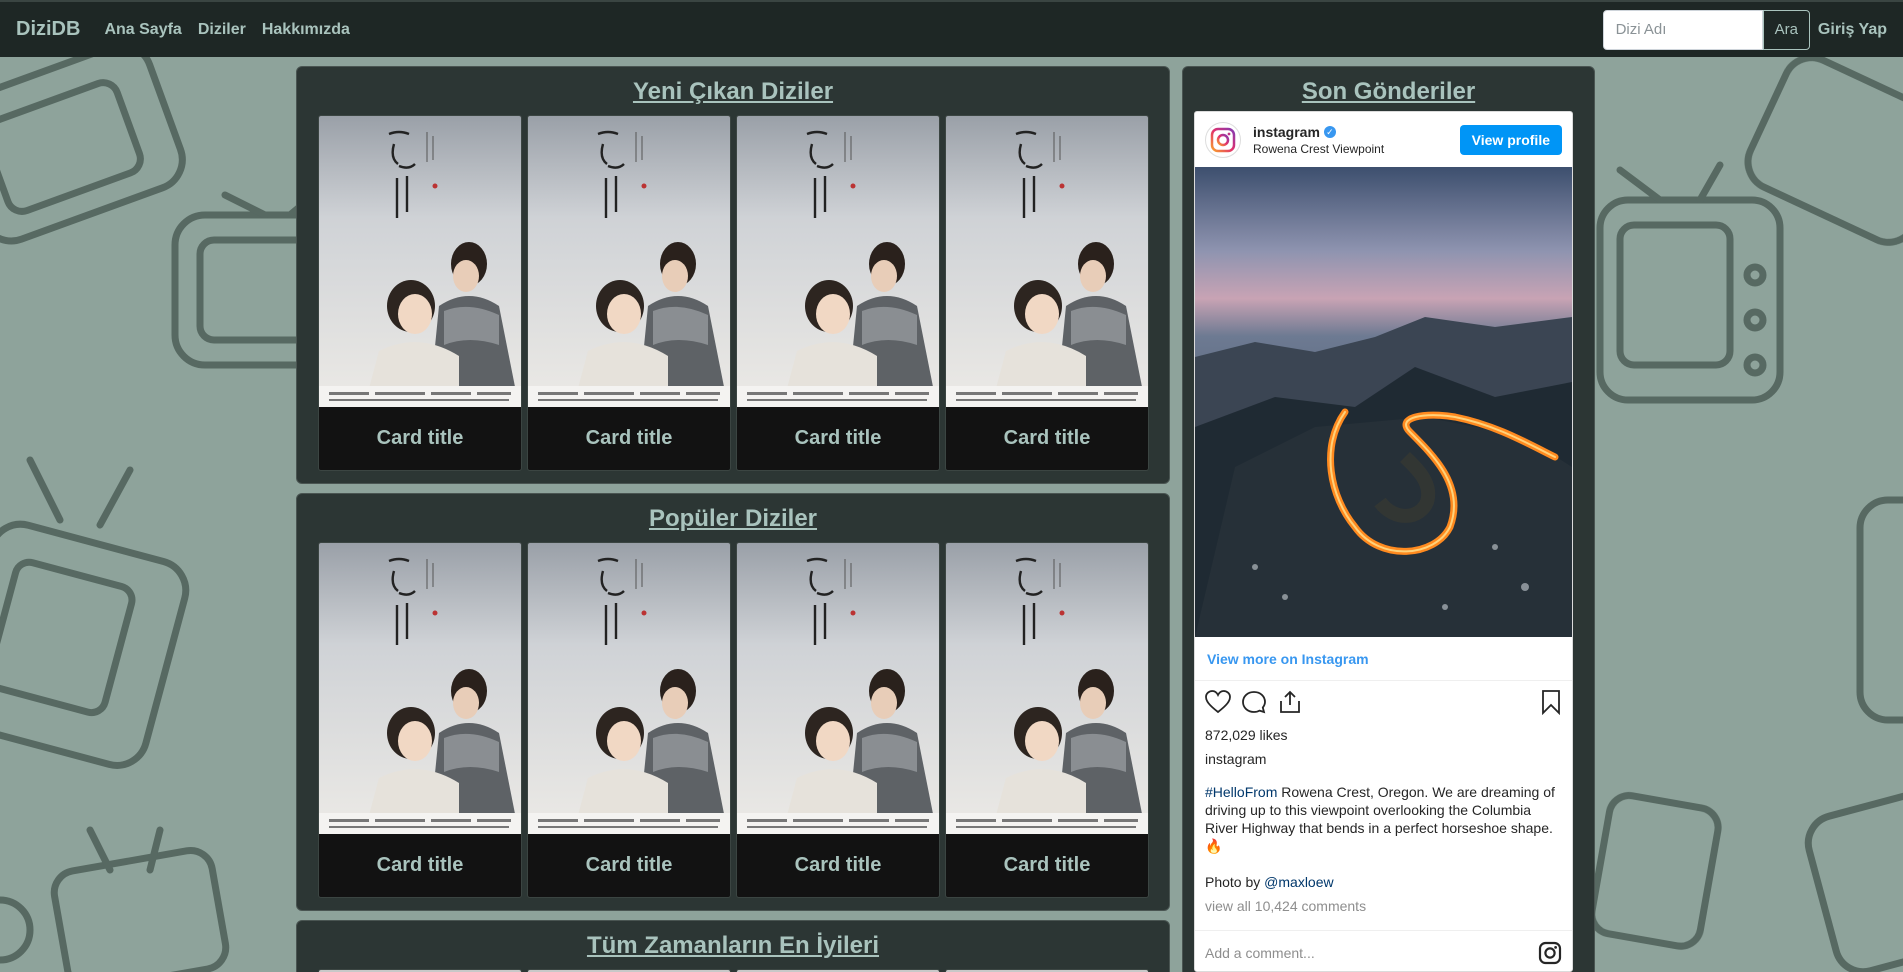  Describe the element at coordinates (48, 29) in the screenshot. I see `brand-logo-link: DiziDB` at that location.